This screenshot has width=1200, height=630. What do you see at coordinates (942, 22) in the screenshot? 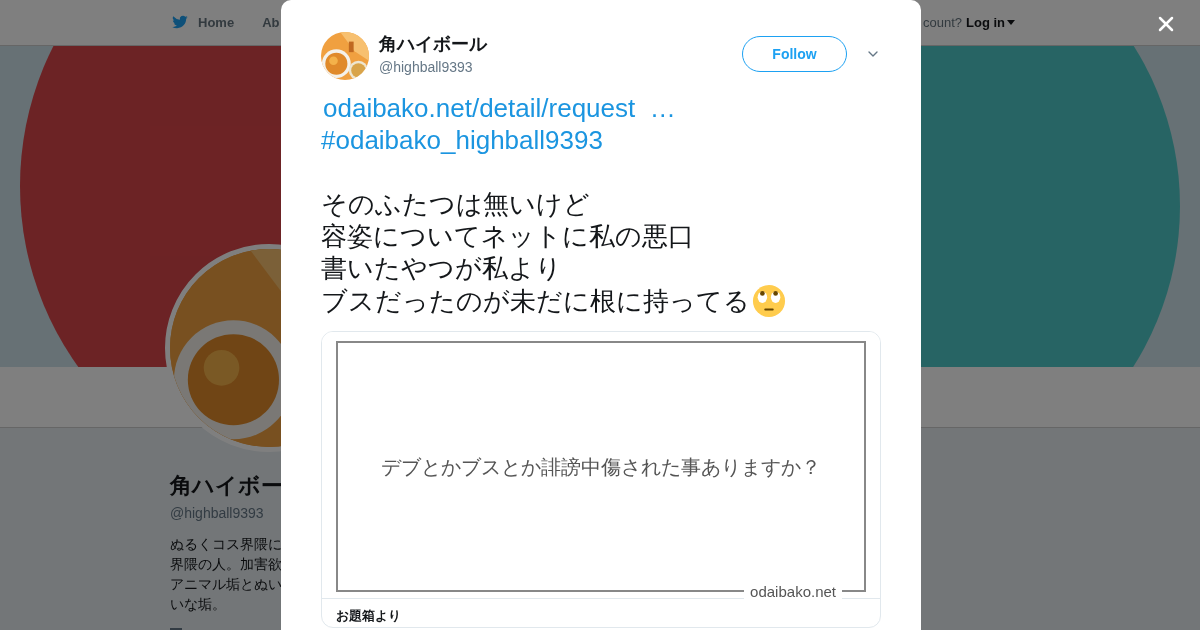
I see `account-prompt: count?` at bounding box center [942, 22].